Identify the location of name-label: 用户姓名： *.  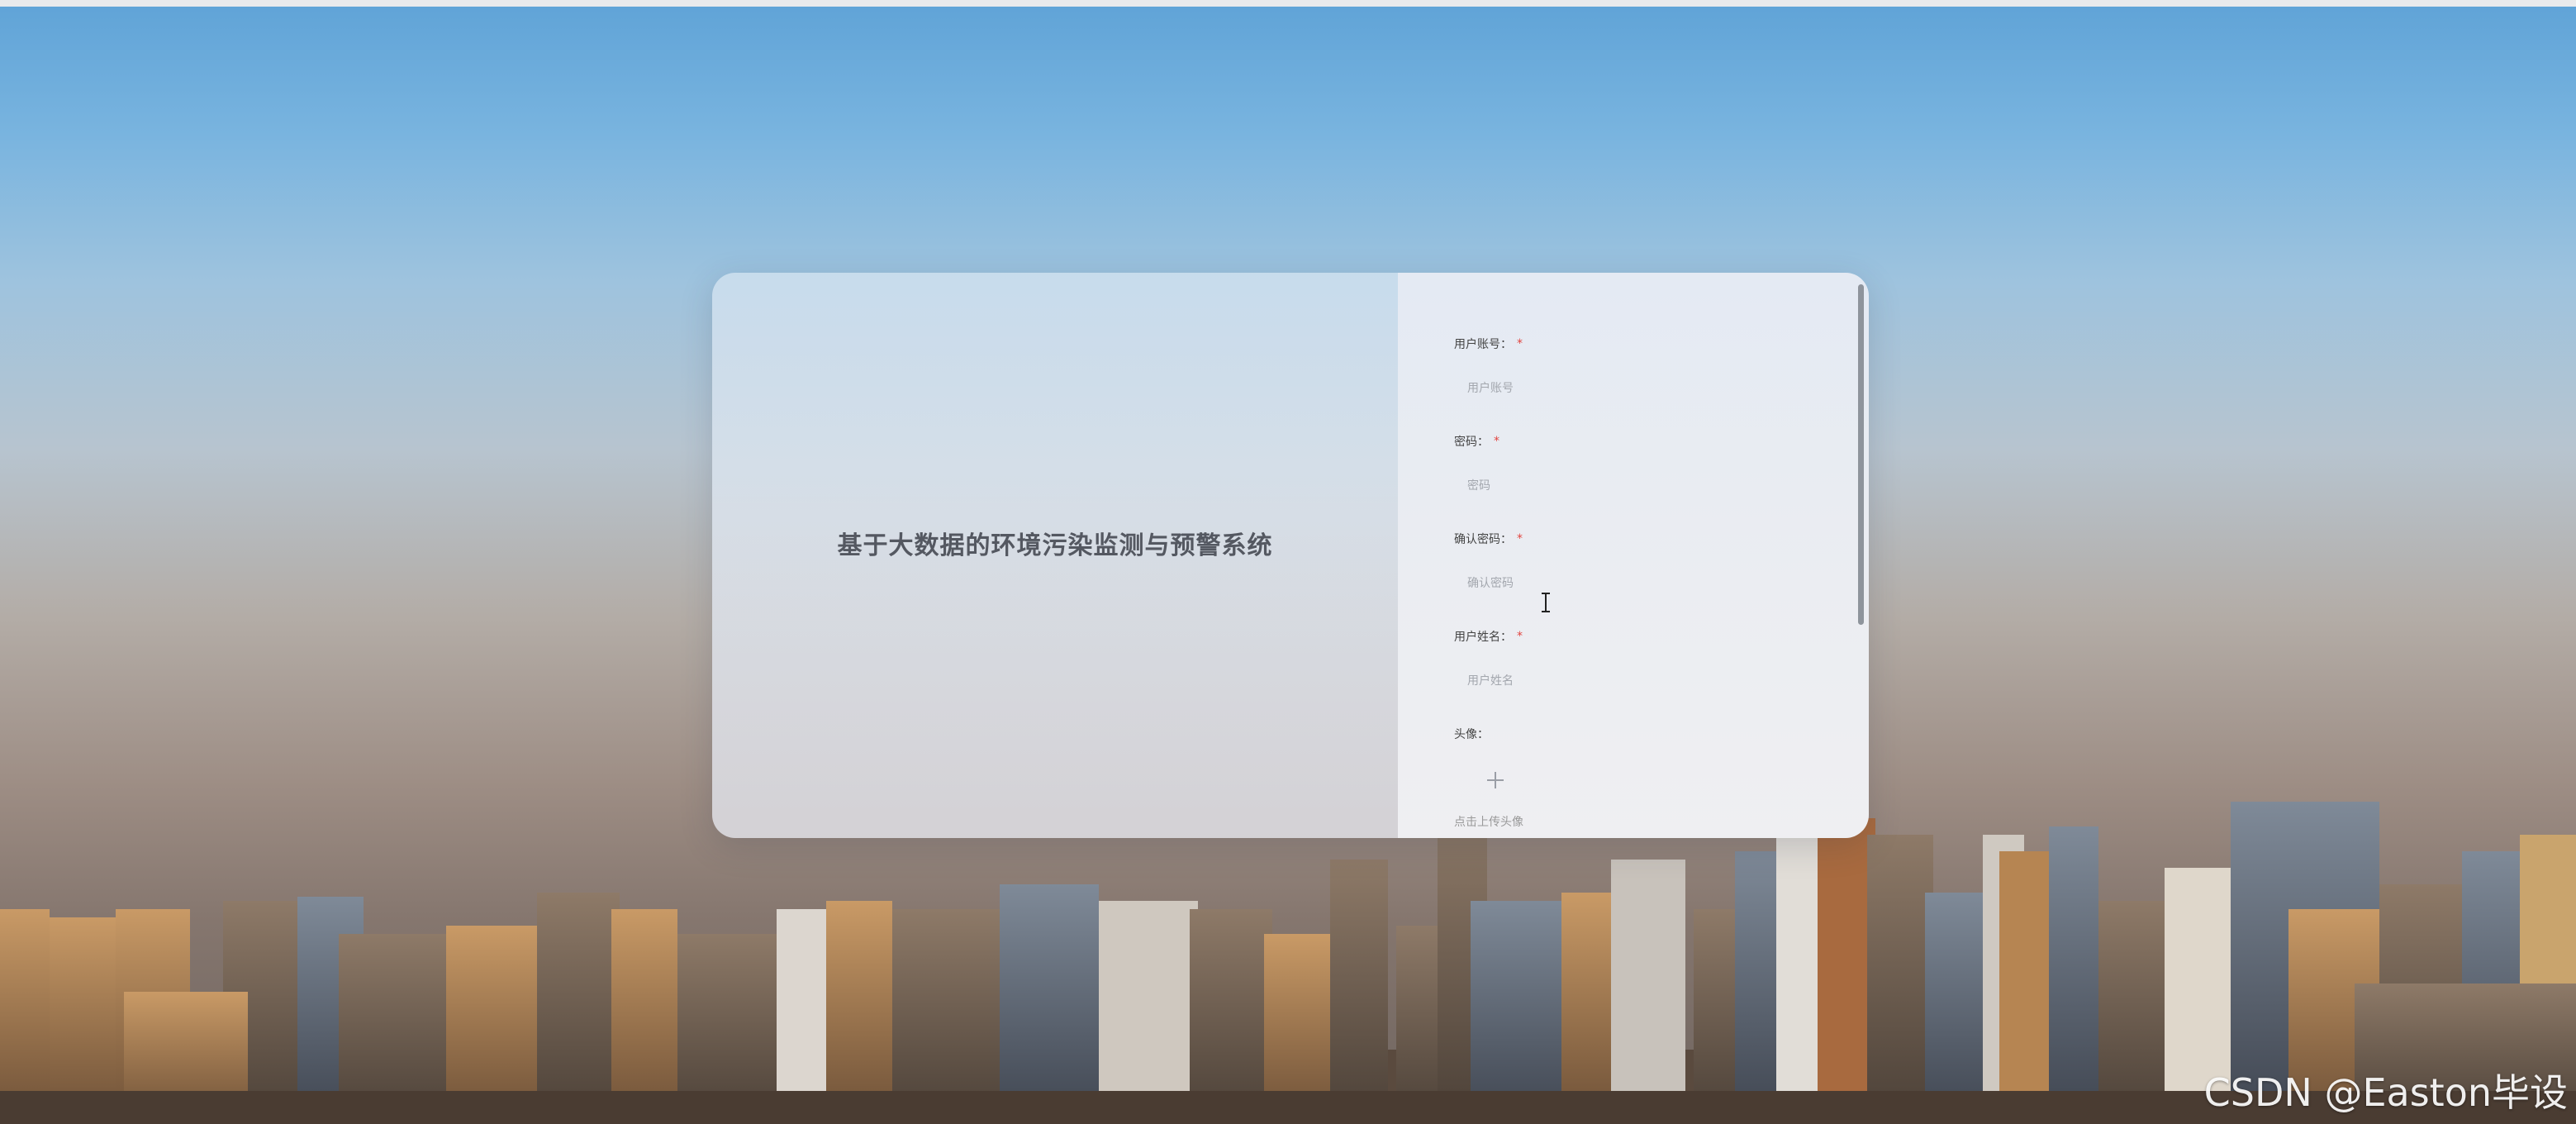
(1636, 636).